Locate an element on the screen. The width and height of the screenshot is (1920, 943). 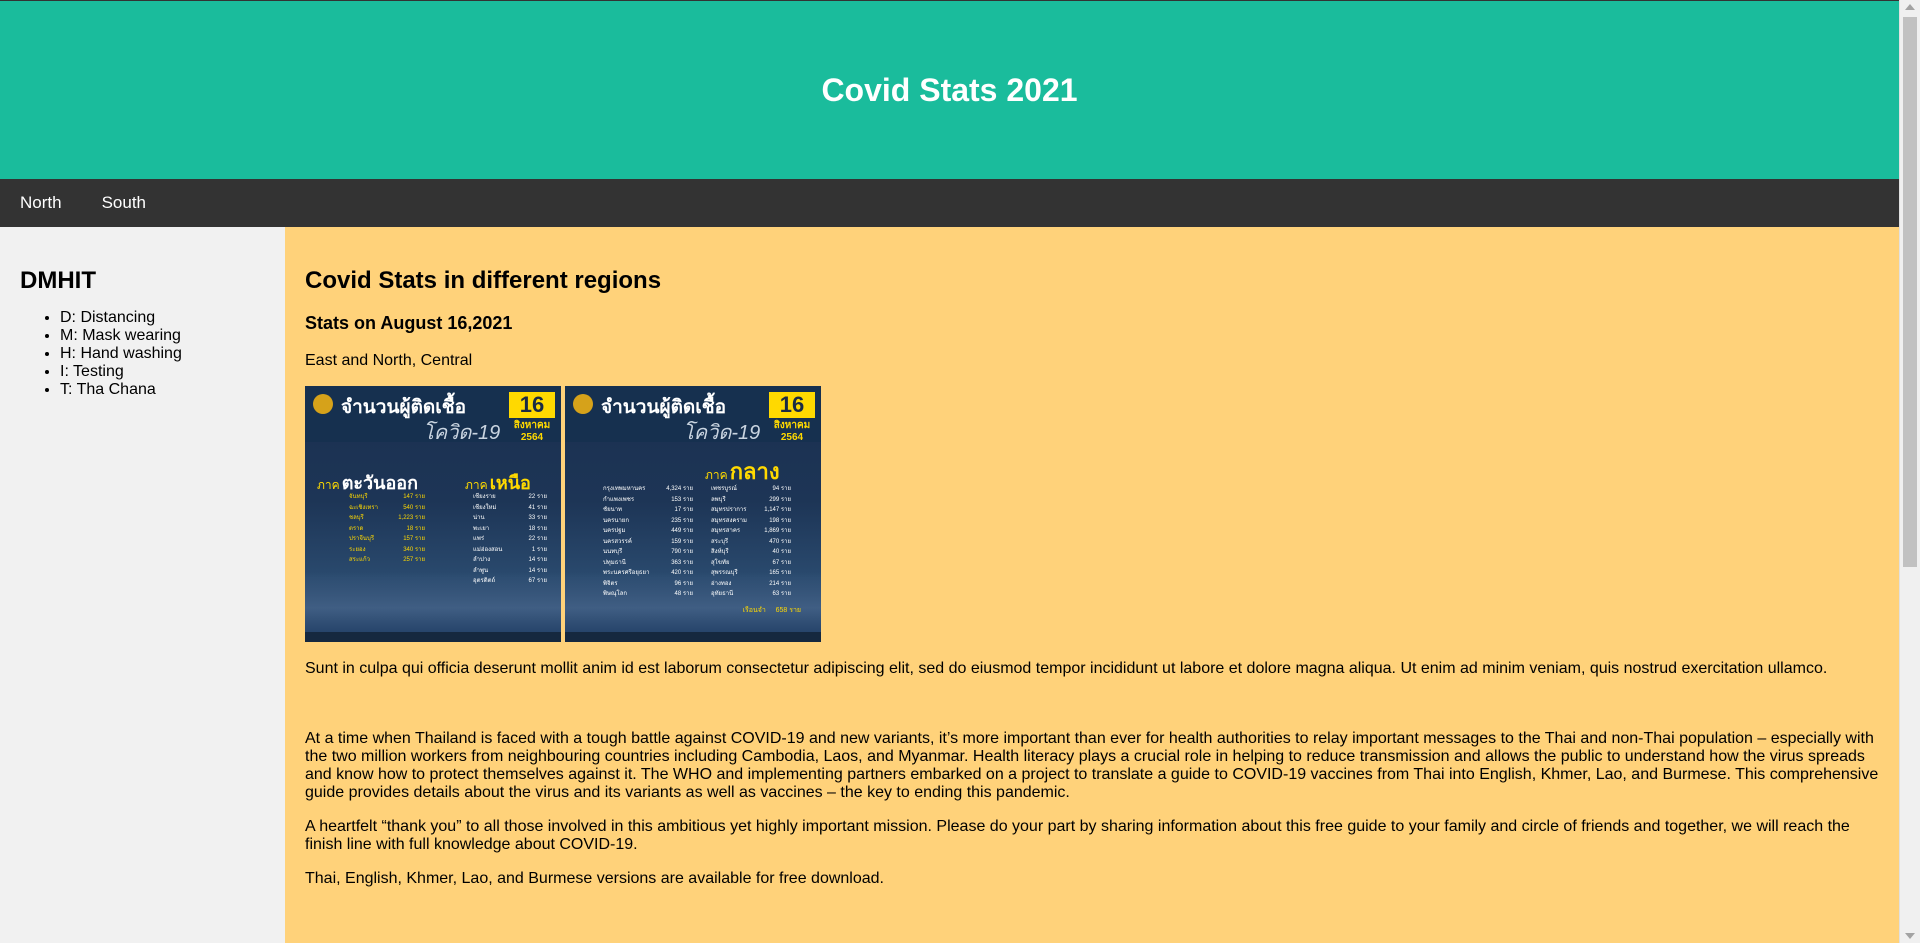
case-count: 449 ราย is located at coordinates (682, 531).